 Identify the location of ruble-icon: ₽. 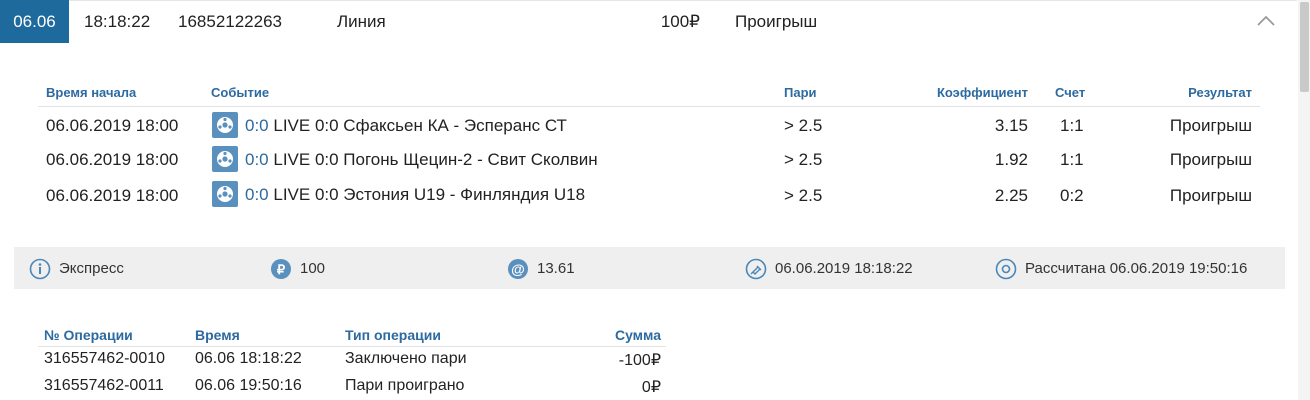
(281, 269).